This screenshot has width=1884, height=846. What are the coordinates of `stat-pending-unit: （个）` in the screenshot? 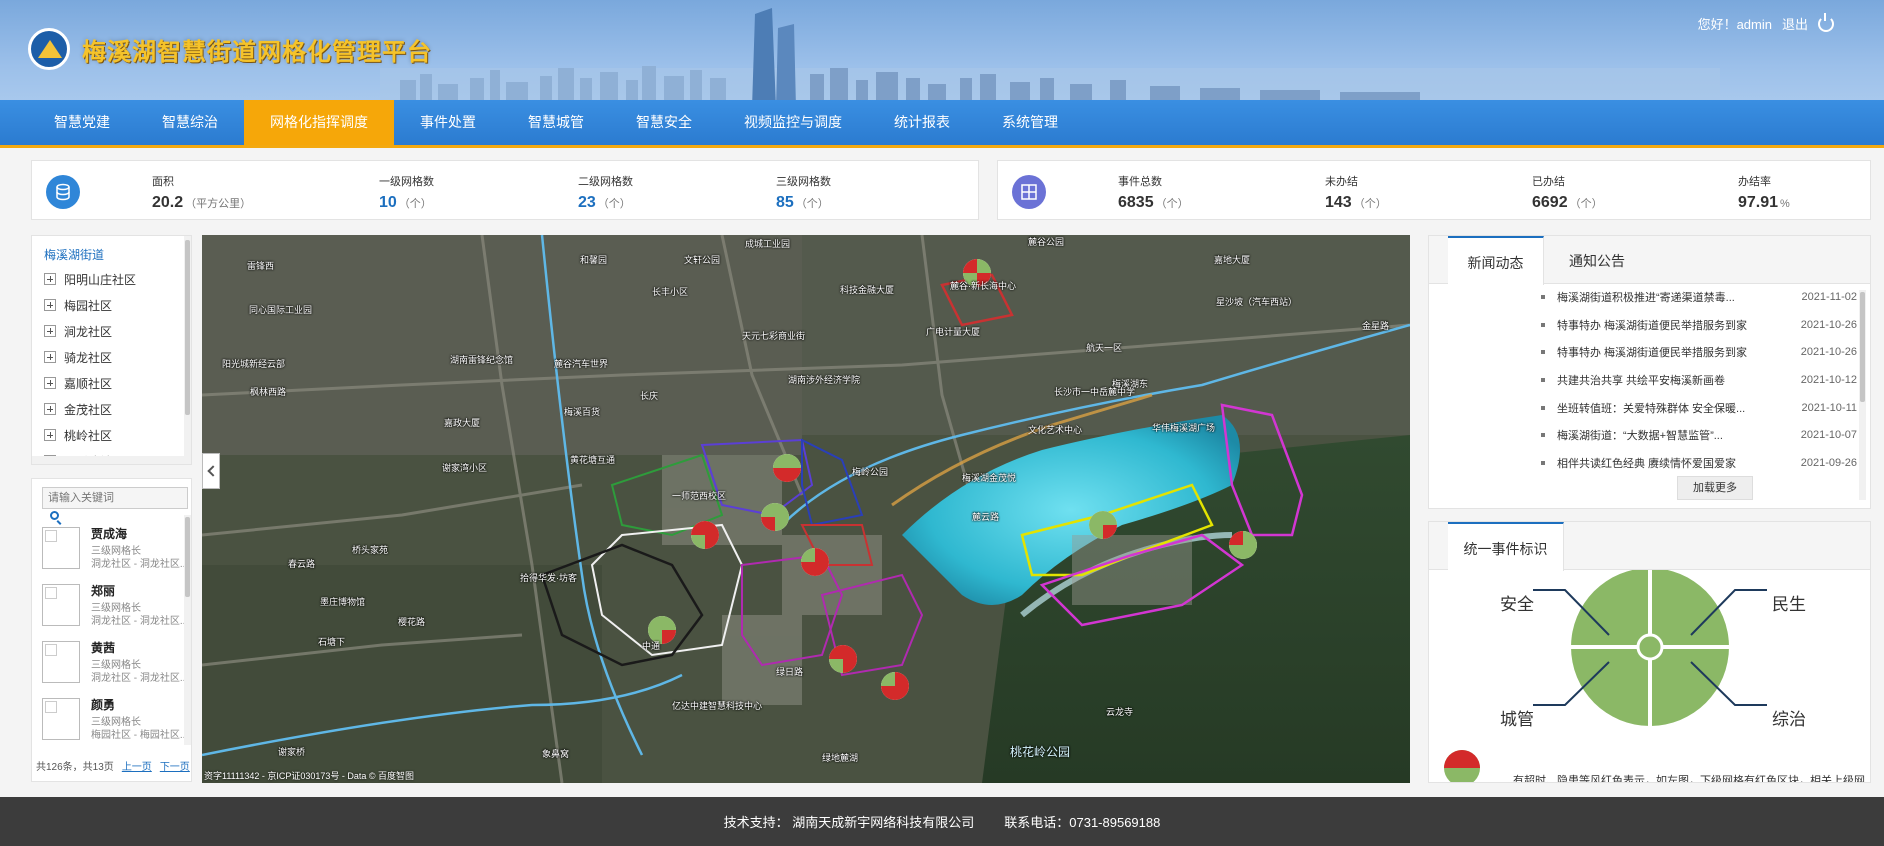 It's located at (1370, 204).